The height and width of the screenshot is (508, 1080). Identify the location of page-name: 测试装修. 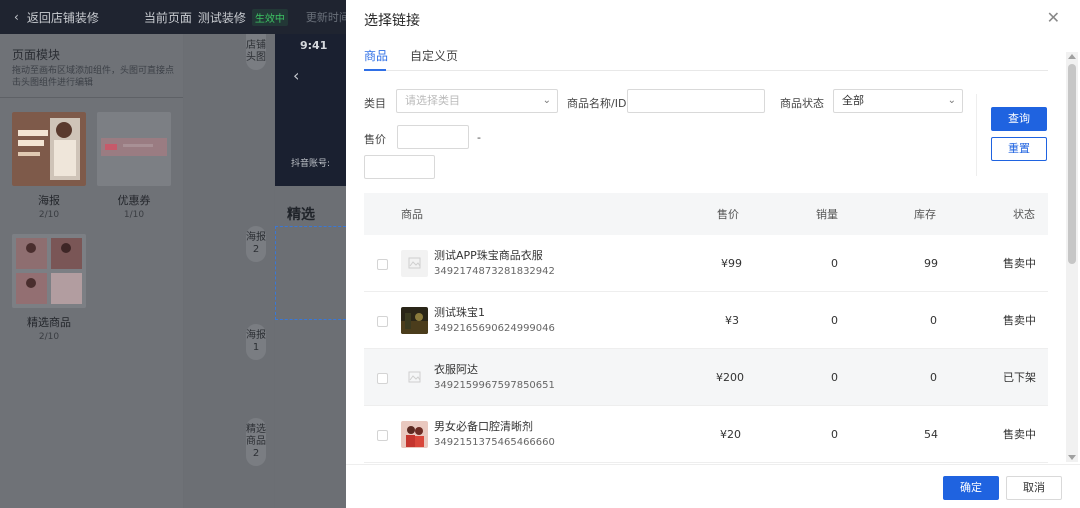
(221, 17).